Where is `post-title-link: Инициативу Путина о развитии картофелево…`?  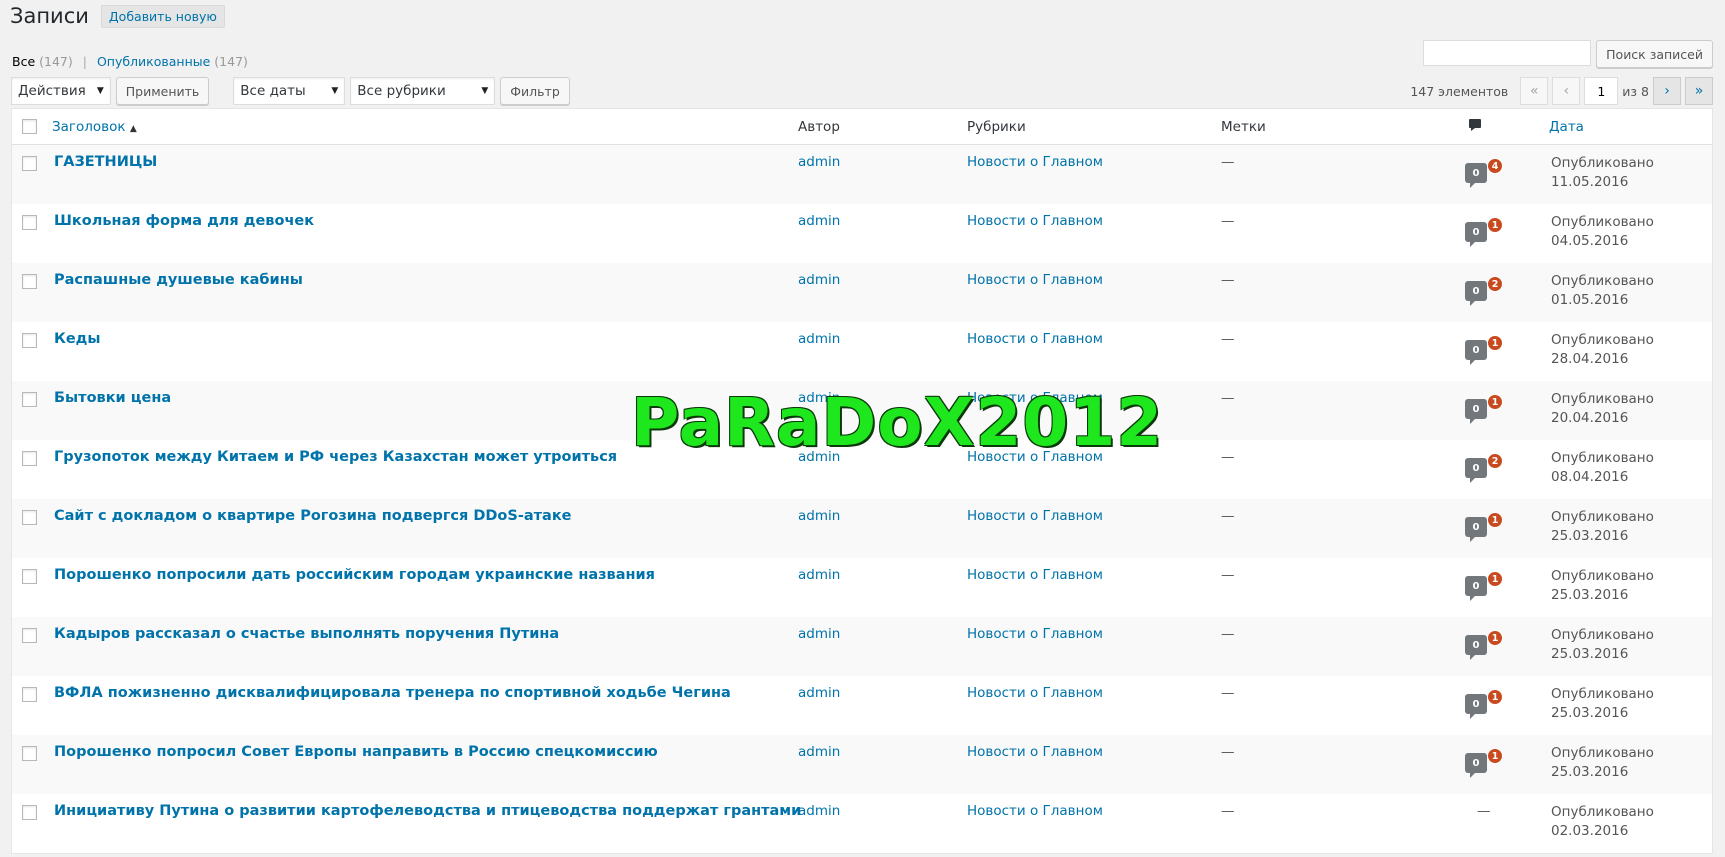
post-title-link: Инициативу Путина о развитии картофелево… is located at coordinates (427, 811).